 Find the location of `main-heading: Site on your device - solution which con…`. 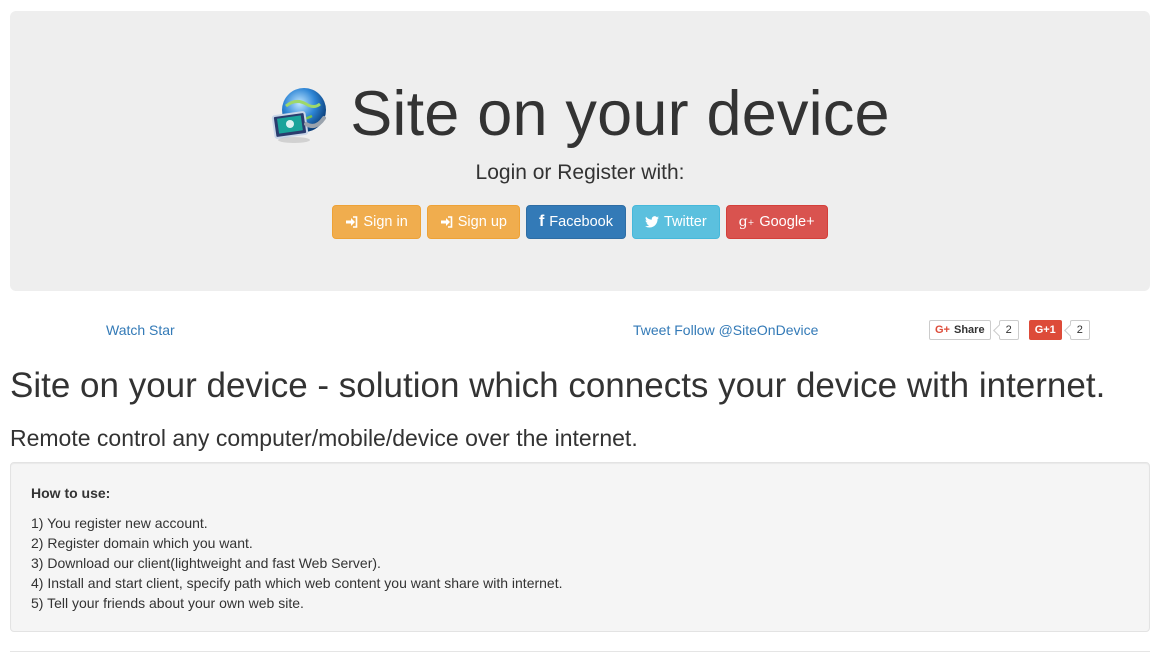

main-heading: Site on your device - solution which con… is located at coordinates (558, 385).